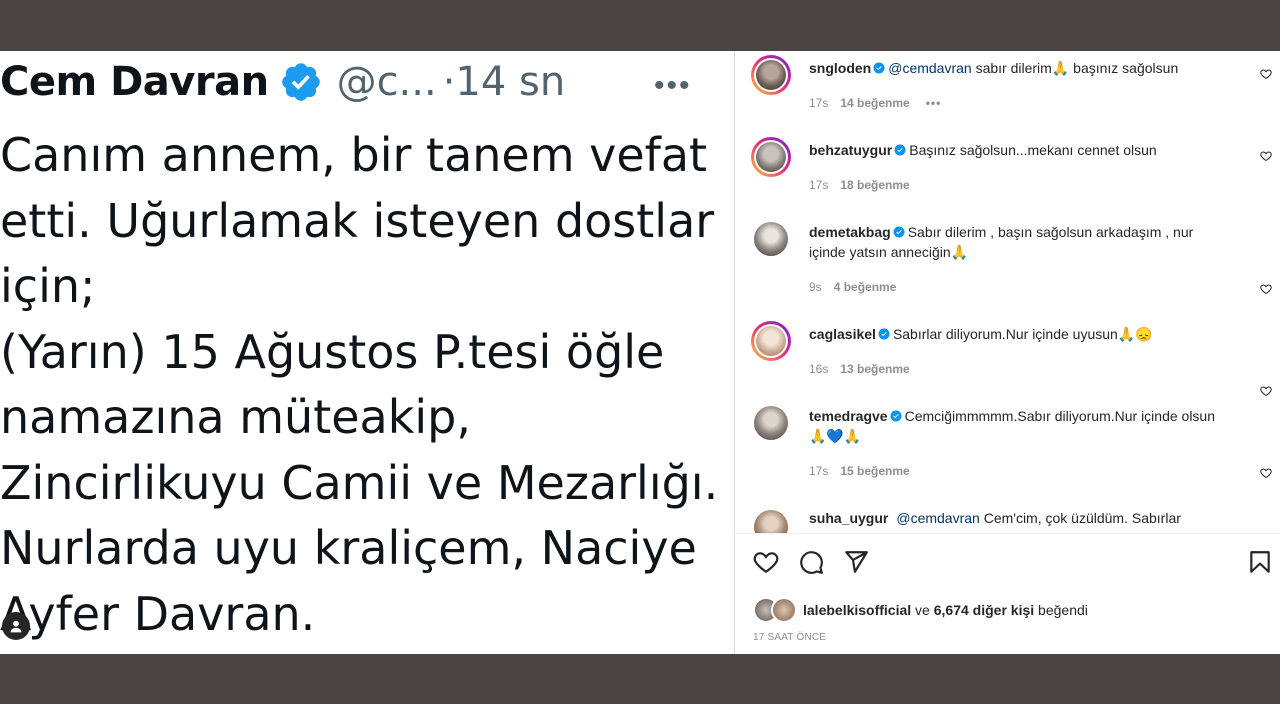 This screenshot has width=1280, height=704. Describe the element at coordinates (1033, 150) in the screenshot. I see `comment-text: Başınız sağolsun...mekanı cennet olsun` at that location.